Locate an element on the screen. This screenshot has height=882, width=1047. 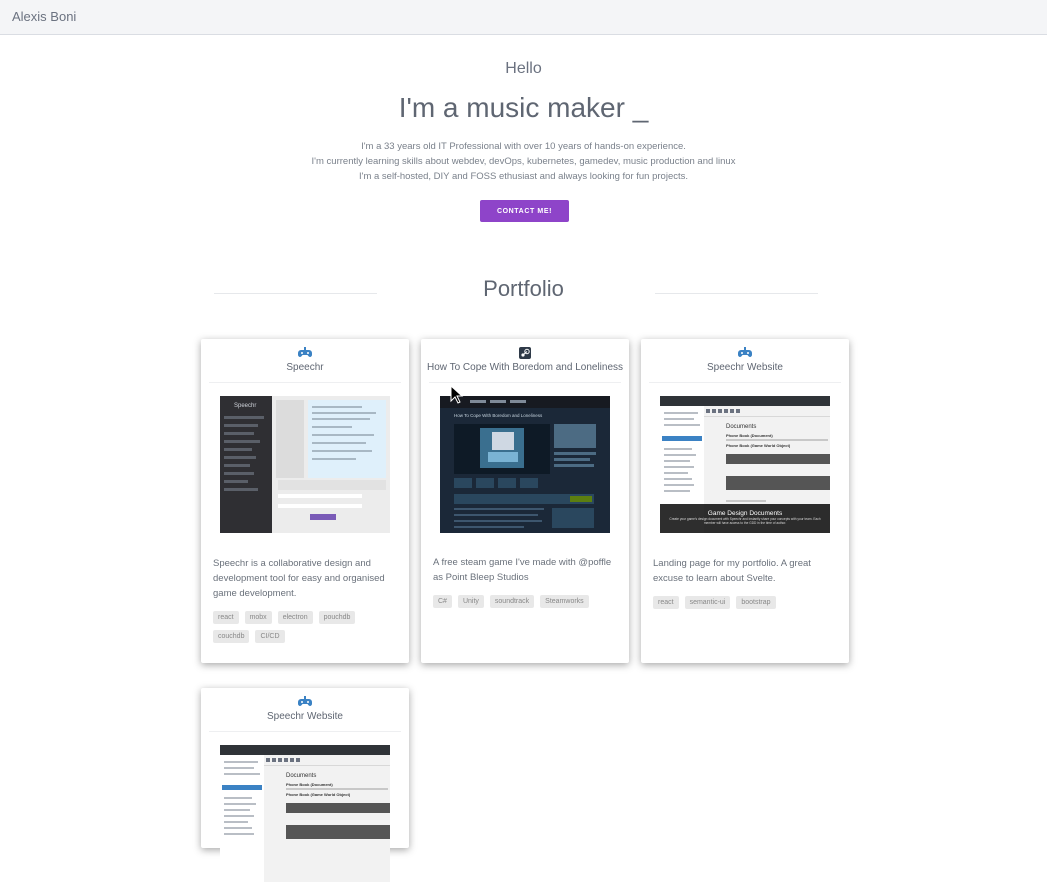
tag-list: C# Unity soundtrack Steamworks is located at coordinates (525, 601).